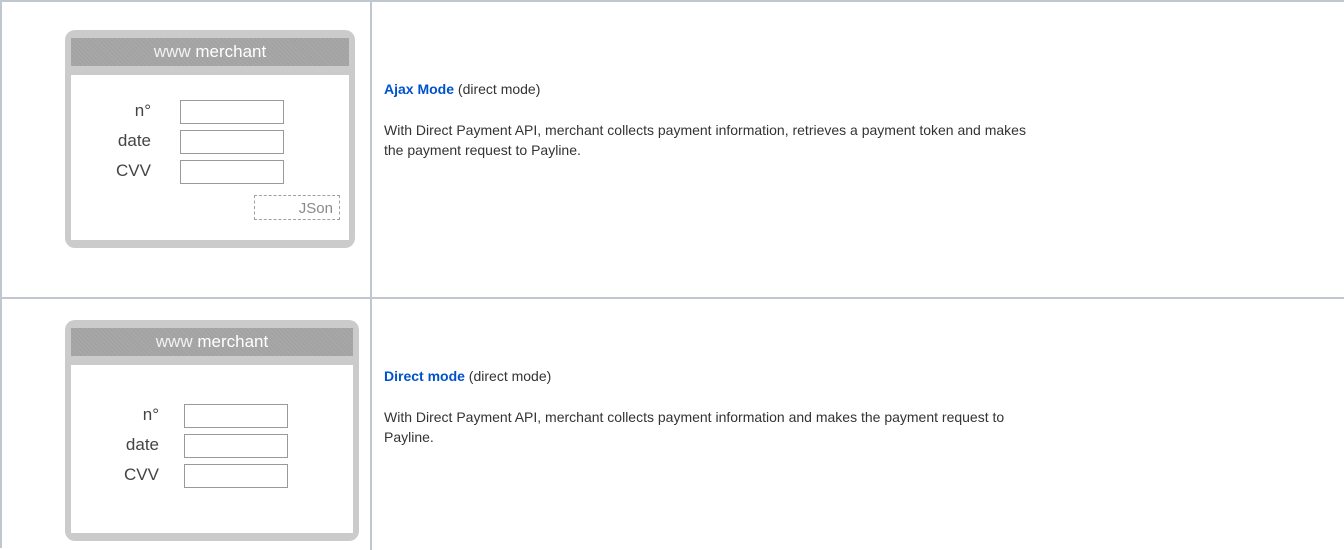 The height and width of the screenshot is (550, 1344). I want to click on merchant-form-body: n° date CVV, so click(212, 449).